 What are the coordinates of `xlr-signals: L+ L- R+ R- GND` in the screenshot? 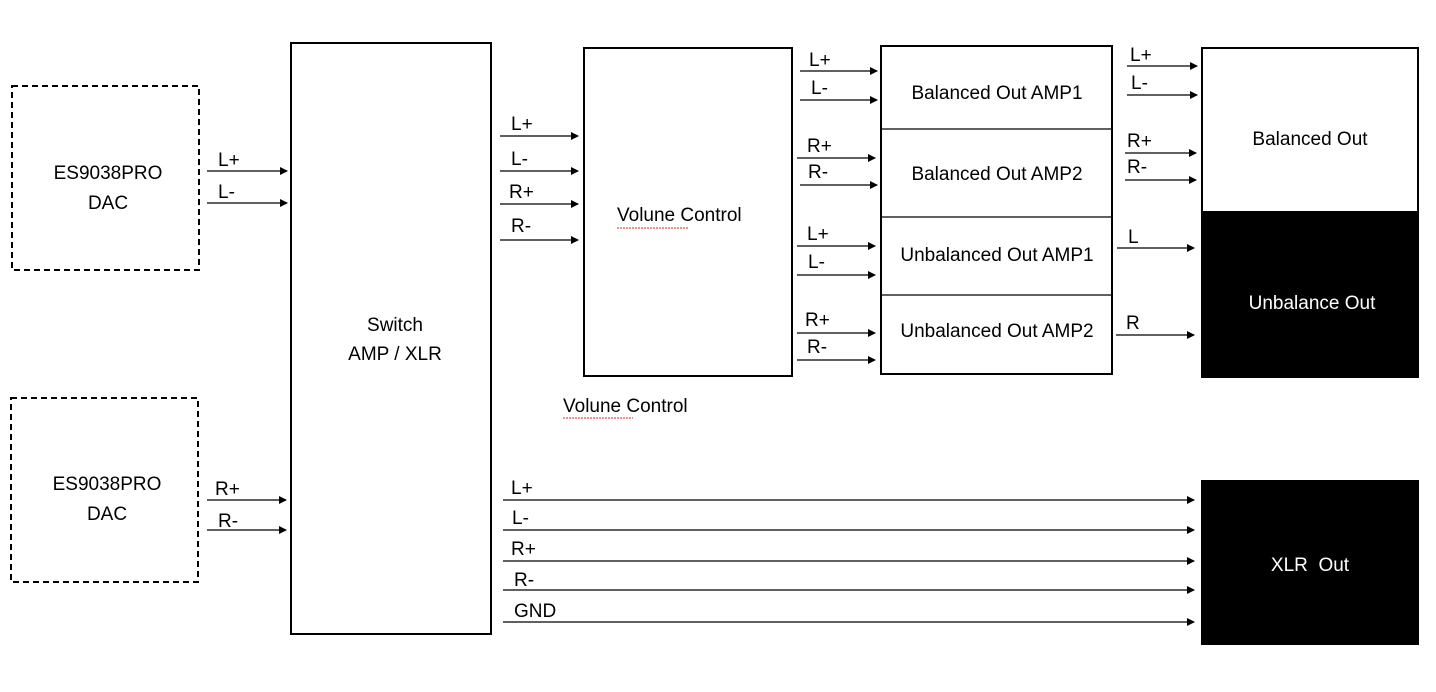 It's located at (849, 552).